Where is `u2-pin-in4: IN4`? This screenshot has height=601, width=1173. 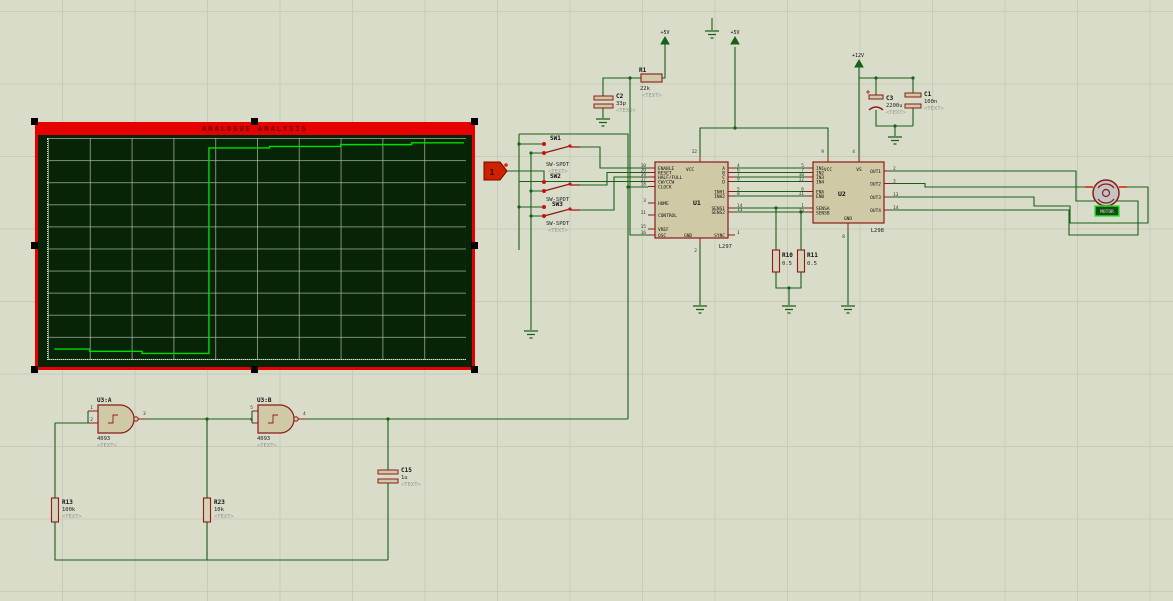
u2-pin-in4: IN4 is located at coordinates (820, 183).